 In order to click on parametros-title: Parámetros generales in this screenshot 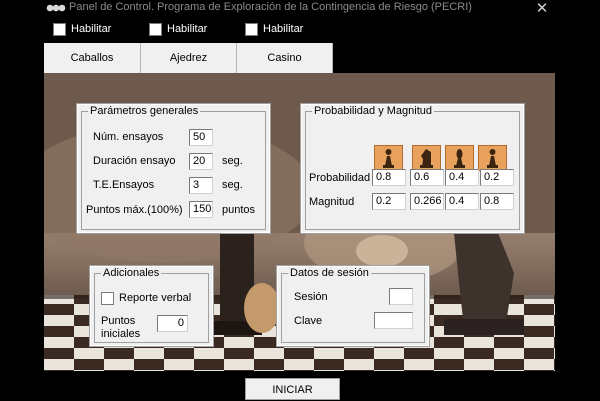, I will do `click(144, 111)`.